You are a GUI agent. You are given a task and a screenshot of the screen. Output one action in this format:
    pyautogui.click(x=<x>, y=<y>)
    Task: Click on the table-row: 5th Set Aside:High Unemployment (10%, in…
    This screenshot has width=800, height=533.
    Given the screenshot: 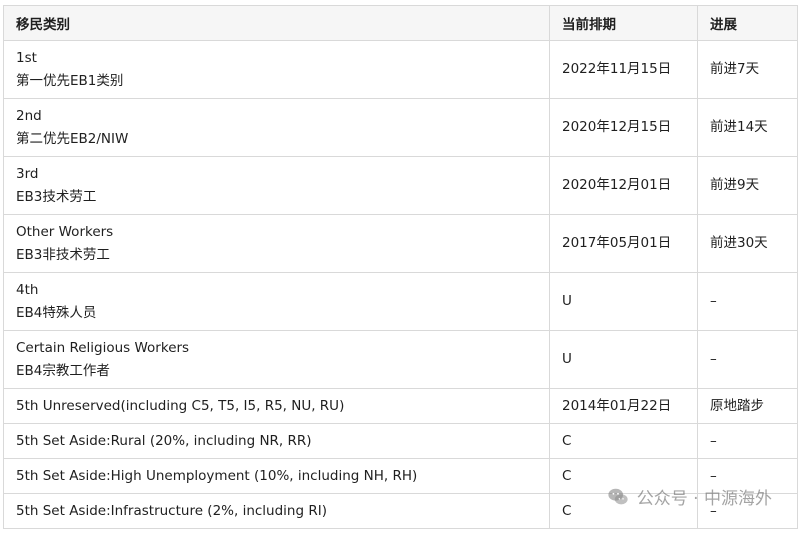 What is the action you would take?
    pyautogui.click(x=400, y=476)
    